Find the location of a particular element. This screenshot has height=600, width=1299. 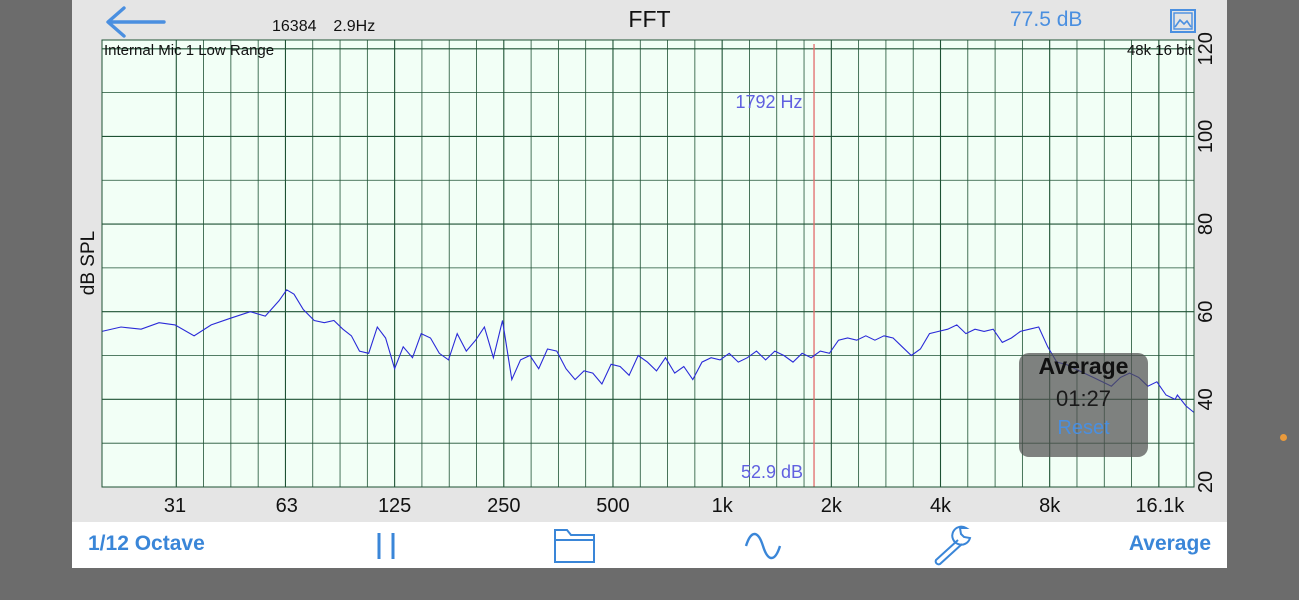

bottom-toolbar: 1/12 Octave Average is located at coordinates (649, 545).